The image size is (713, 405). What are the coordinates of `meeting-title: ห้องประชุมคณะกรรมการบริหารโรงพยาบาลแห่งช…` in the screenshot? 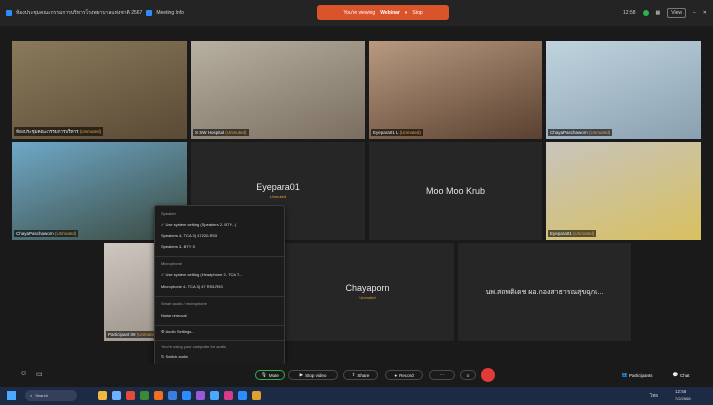 It's located at (79, 13).